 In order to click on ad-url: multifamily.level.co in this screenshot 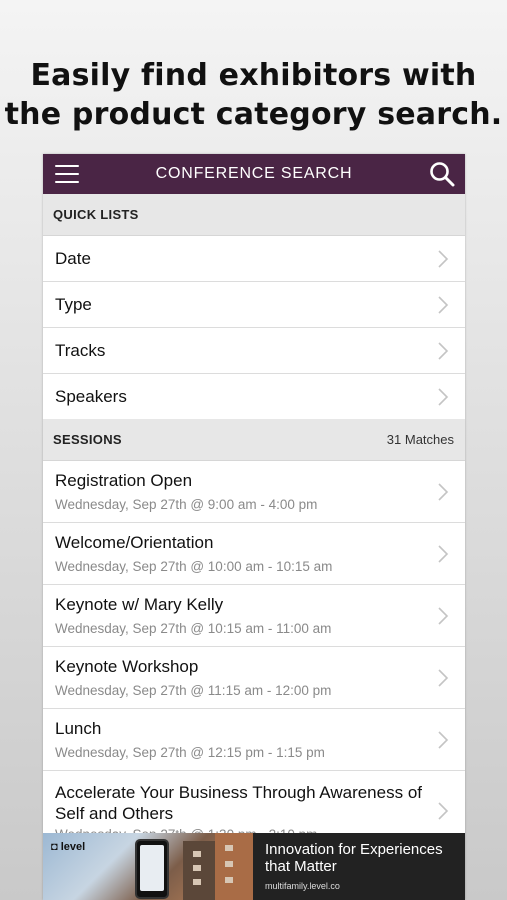, I will do `click(302, 886)`.